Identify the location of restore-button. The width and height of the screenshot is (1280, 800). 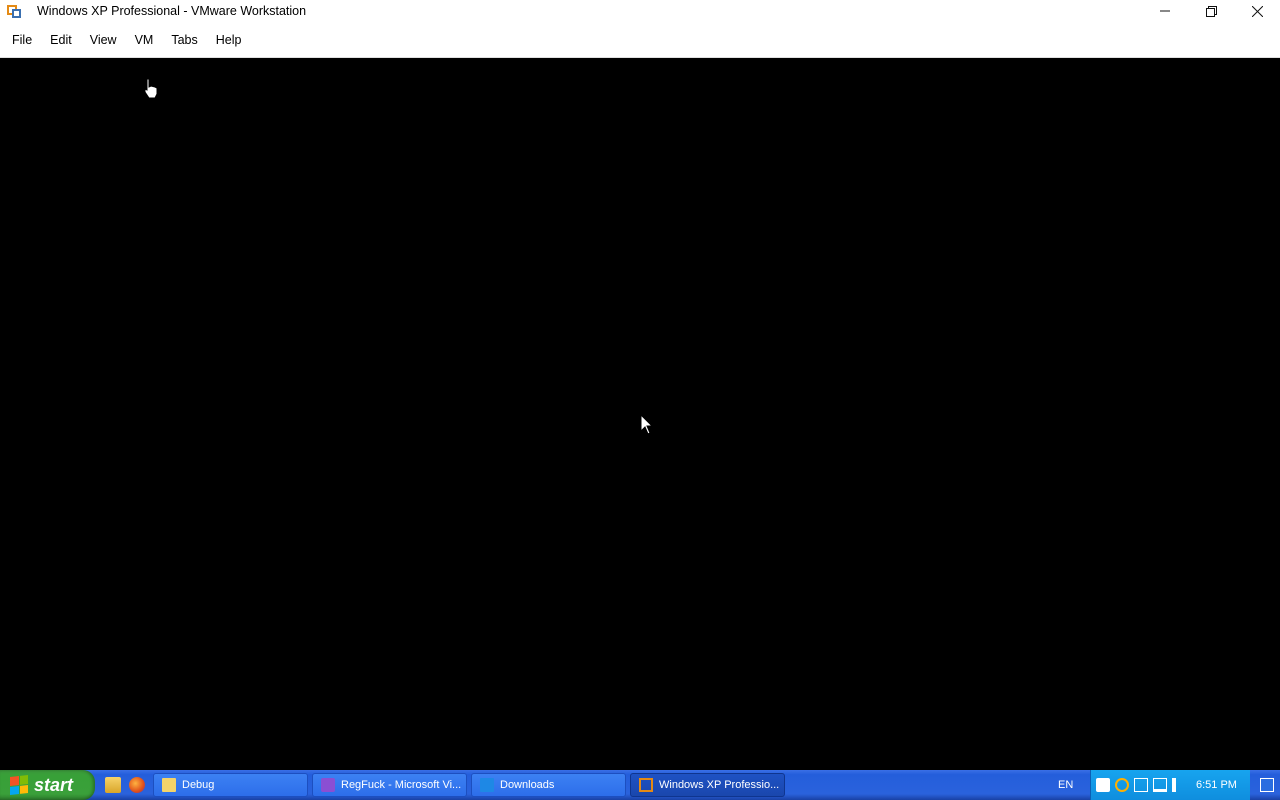
(1211, 11).